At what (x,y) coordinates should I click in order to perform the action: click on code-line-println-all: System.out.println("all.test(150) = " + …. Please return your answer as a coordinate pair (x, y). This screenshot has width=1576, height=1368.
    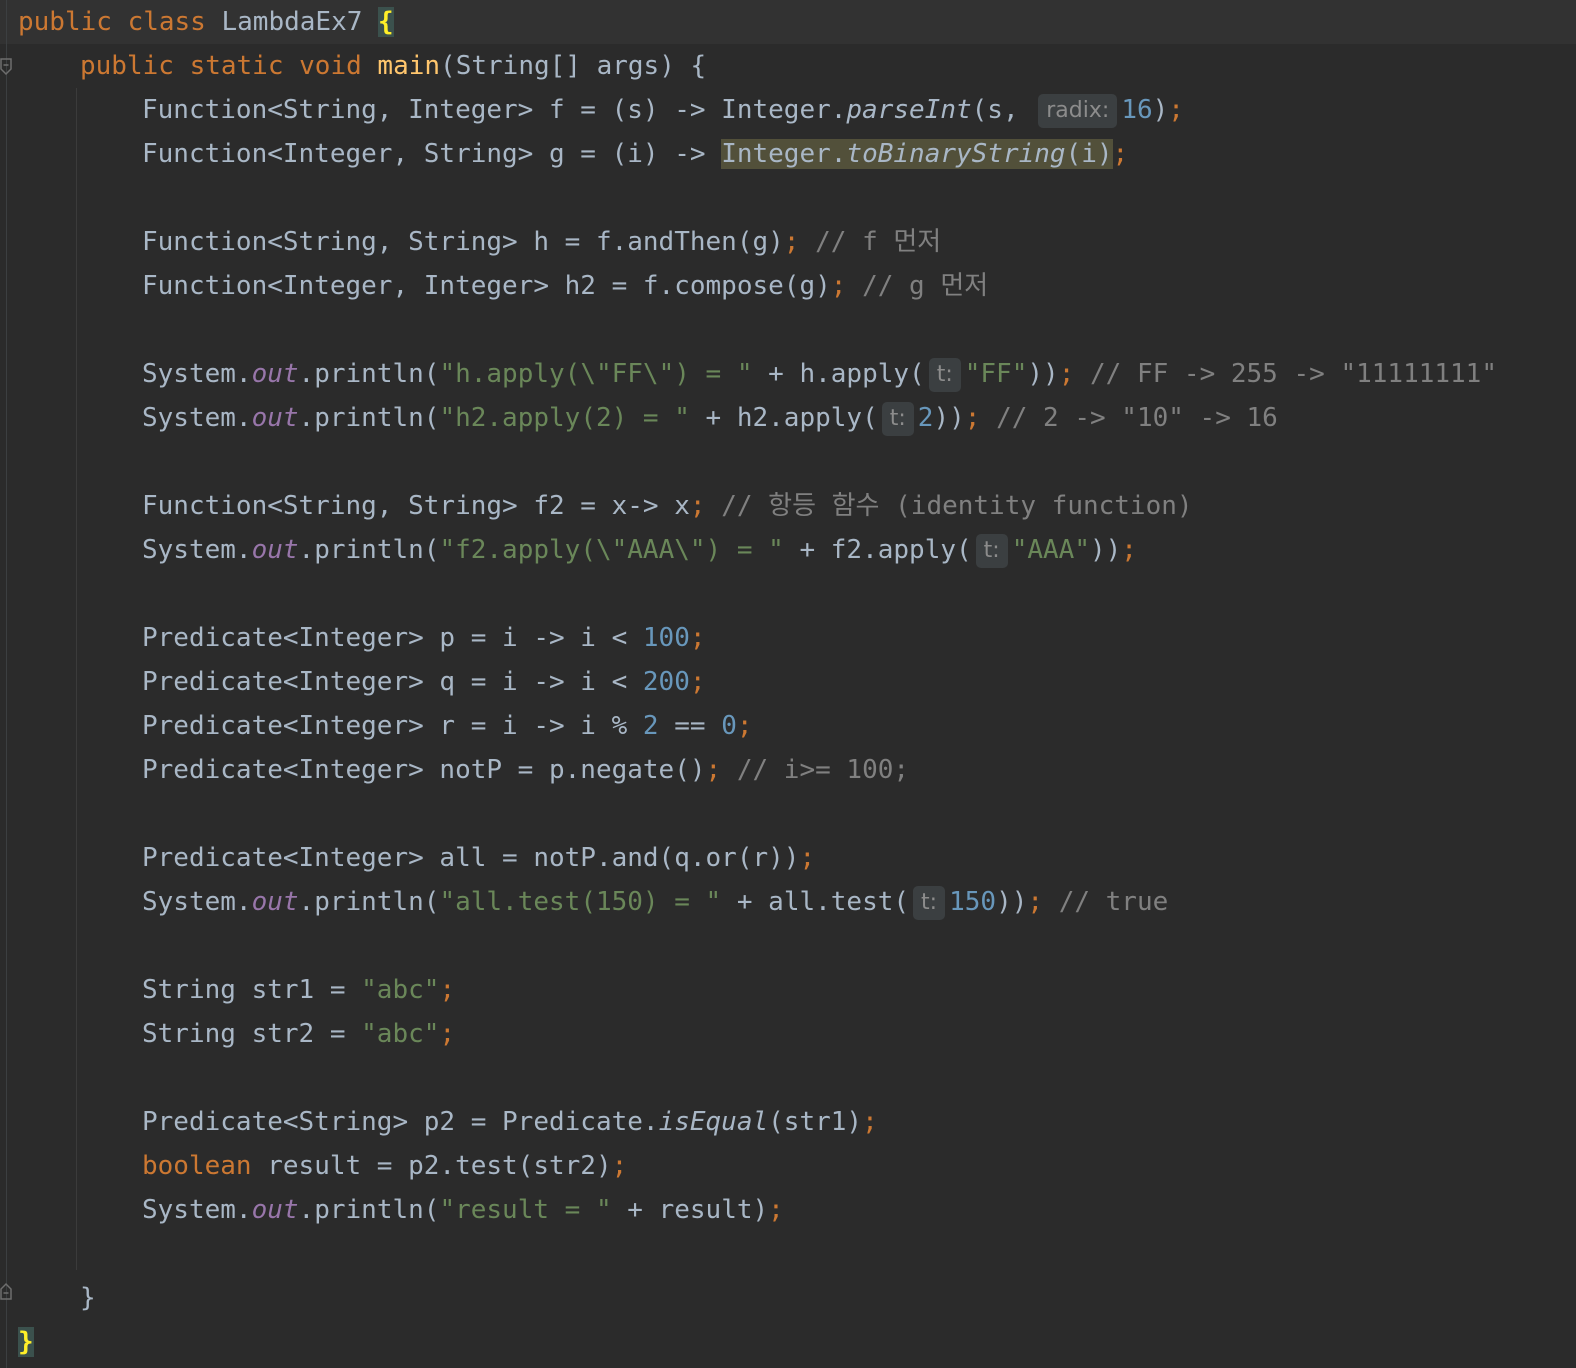
    Looking at the image, I should click on (584, 902).